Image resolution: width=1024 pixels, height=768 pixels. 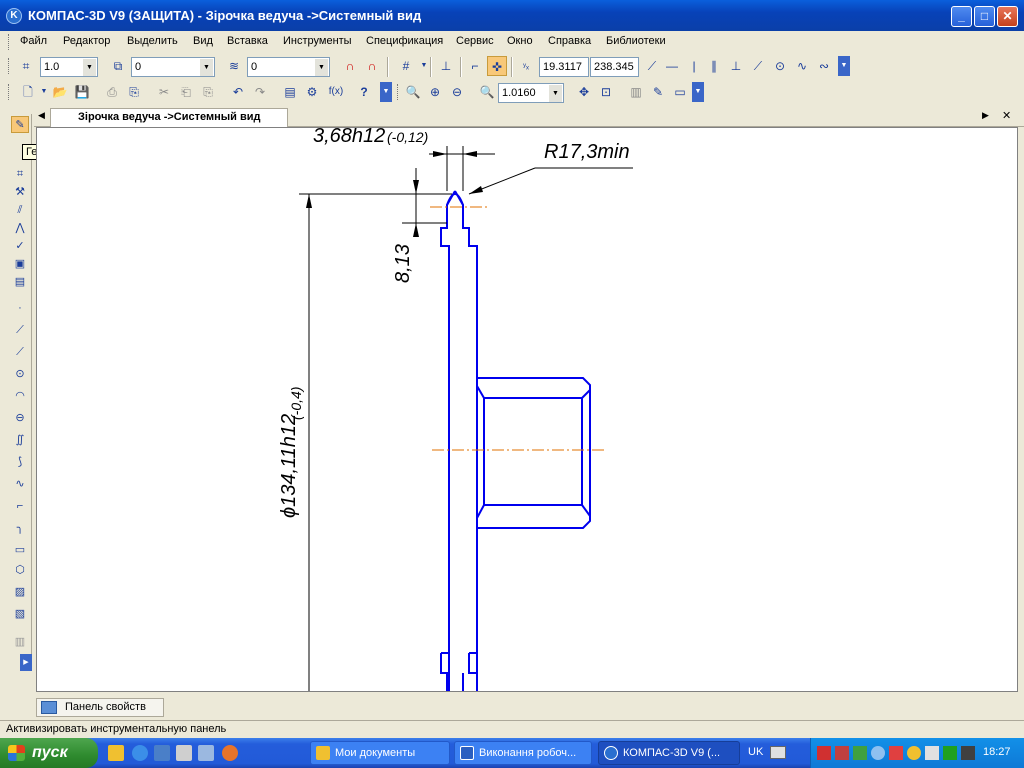 What do you see at coordinates (652, 66) in the screenshot?
I see `line-tool-icon: ⟋` at bounding box center [652, 66].